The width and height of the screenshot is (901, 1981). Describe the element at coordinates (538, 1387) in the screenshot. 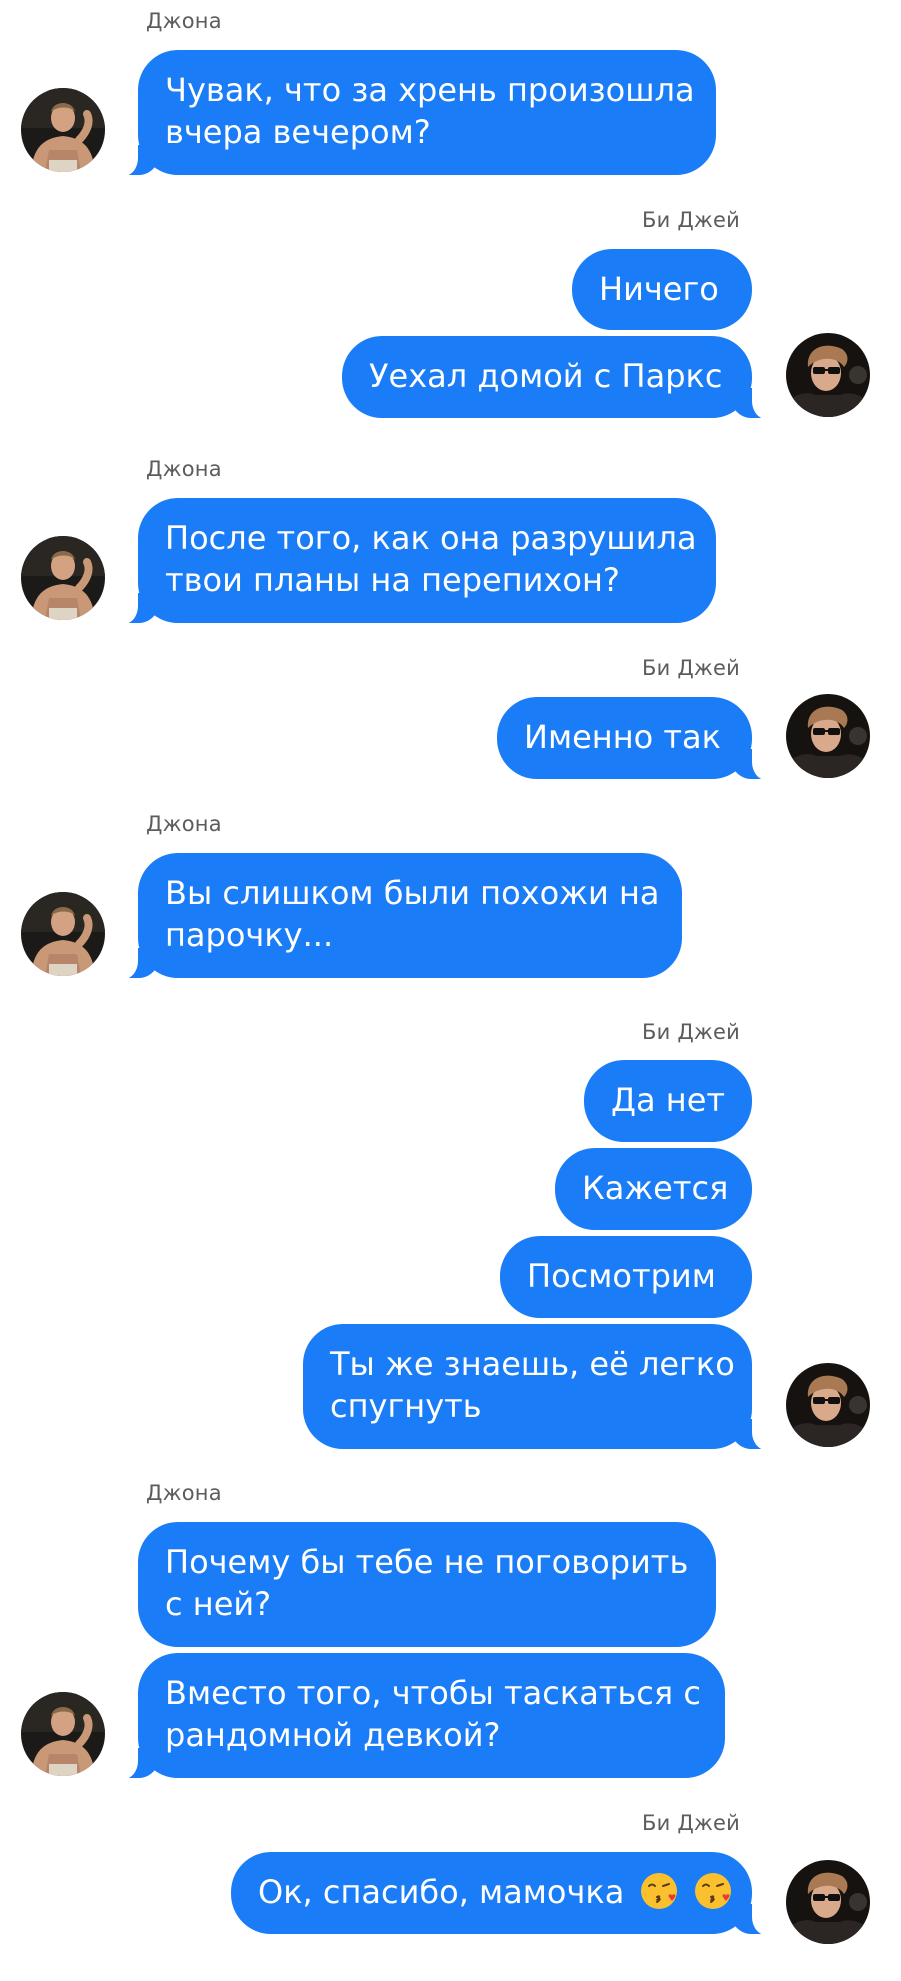

I see `message-bubble-outgoing: Ты же знаешь, её легко спугнуть` at that location.